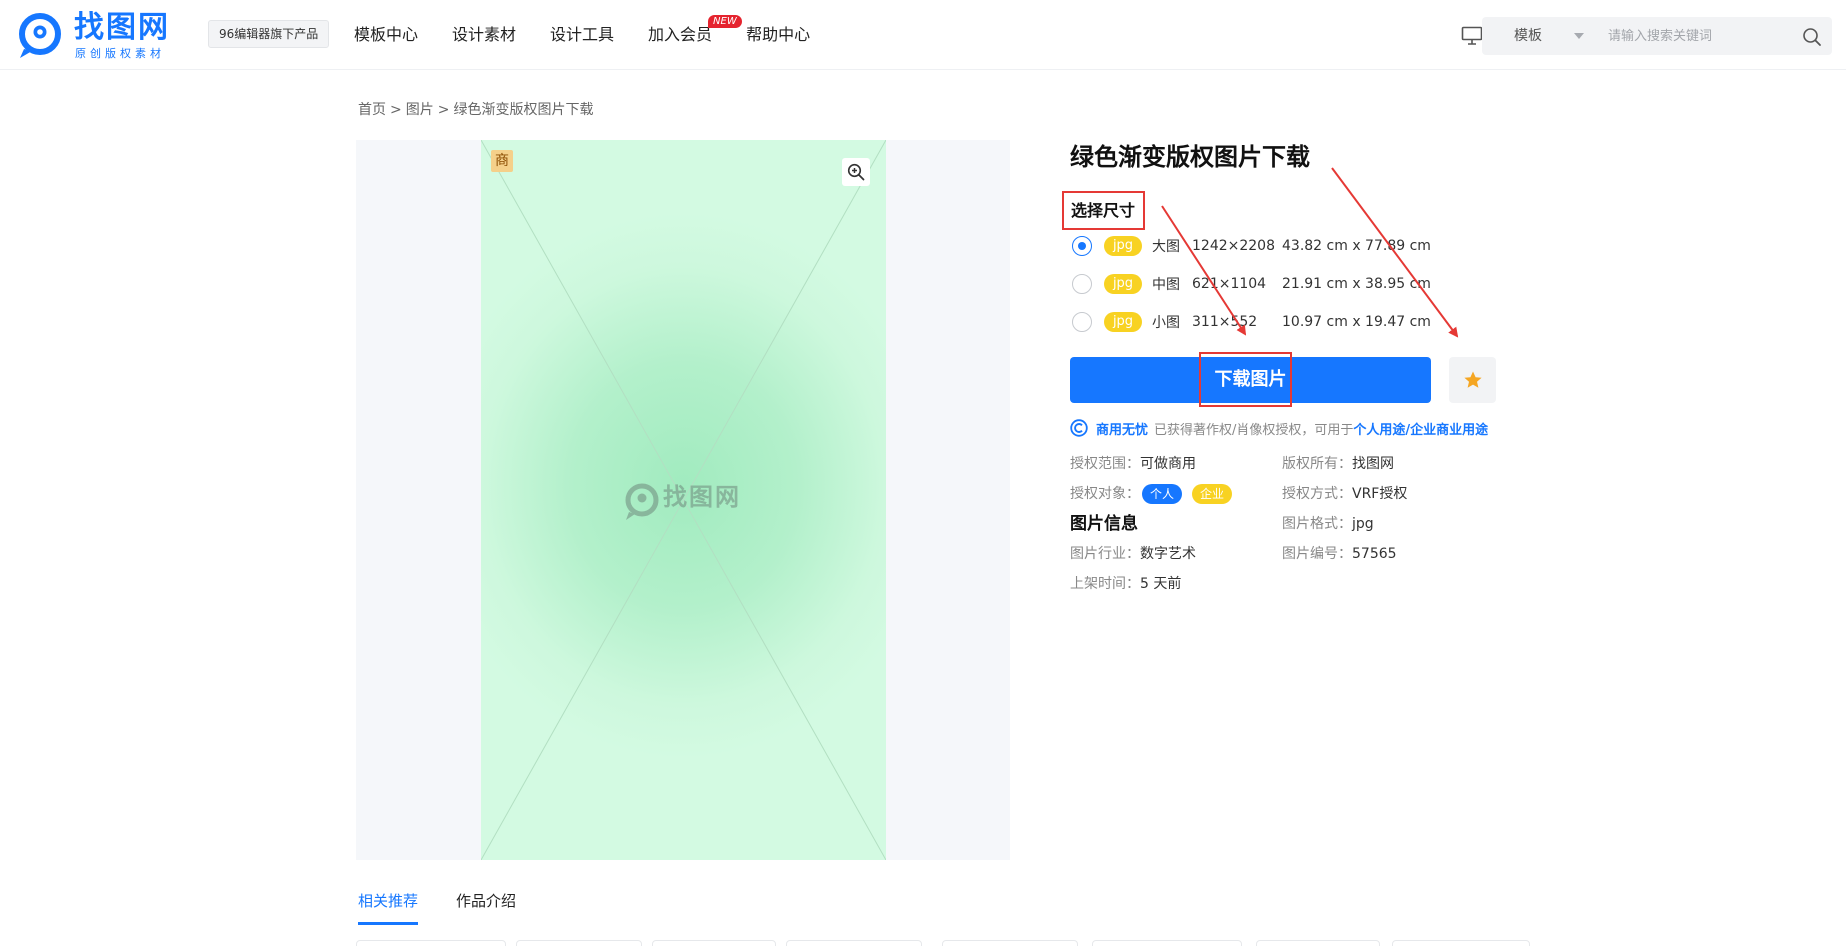 This screenshot has height=946, width=1846. Describe the element at coordinates (1103, 210) in the screenshot. I see `size-heading: 选择尺寸` at that location.